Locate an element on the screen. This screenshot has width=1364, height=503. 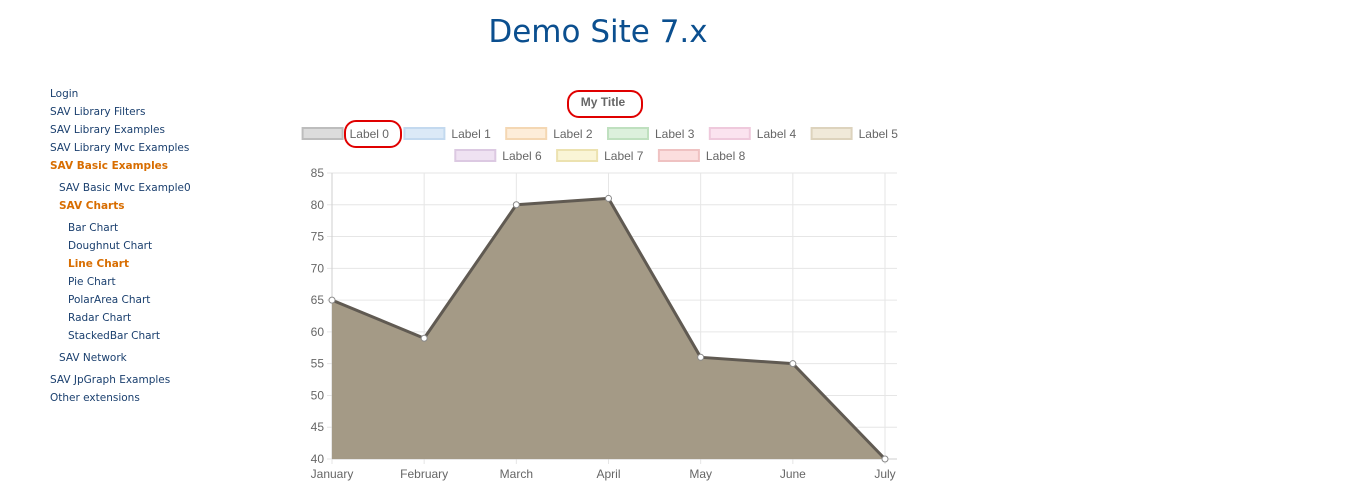
nav-item-doughnut-chart: Doughnut Chart is located at coordinates (110, 246).